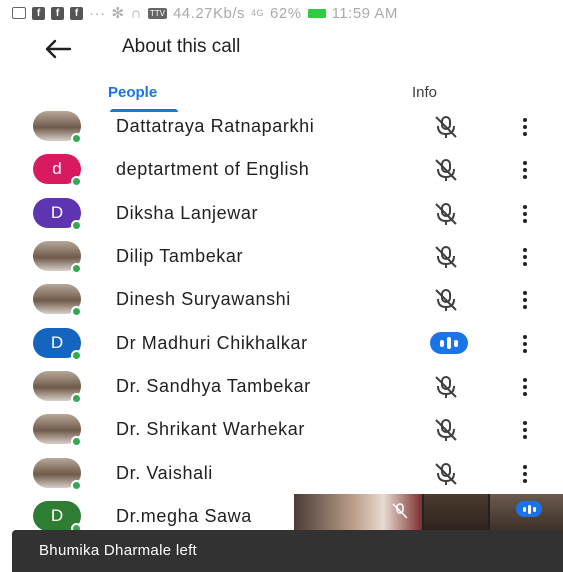  Describe the element at coordinates (97, 13) in the screenshot. I see `more-notifications-icon: ···` at that location.